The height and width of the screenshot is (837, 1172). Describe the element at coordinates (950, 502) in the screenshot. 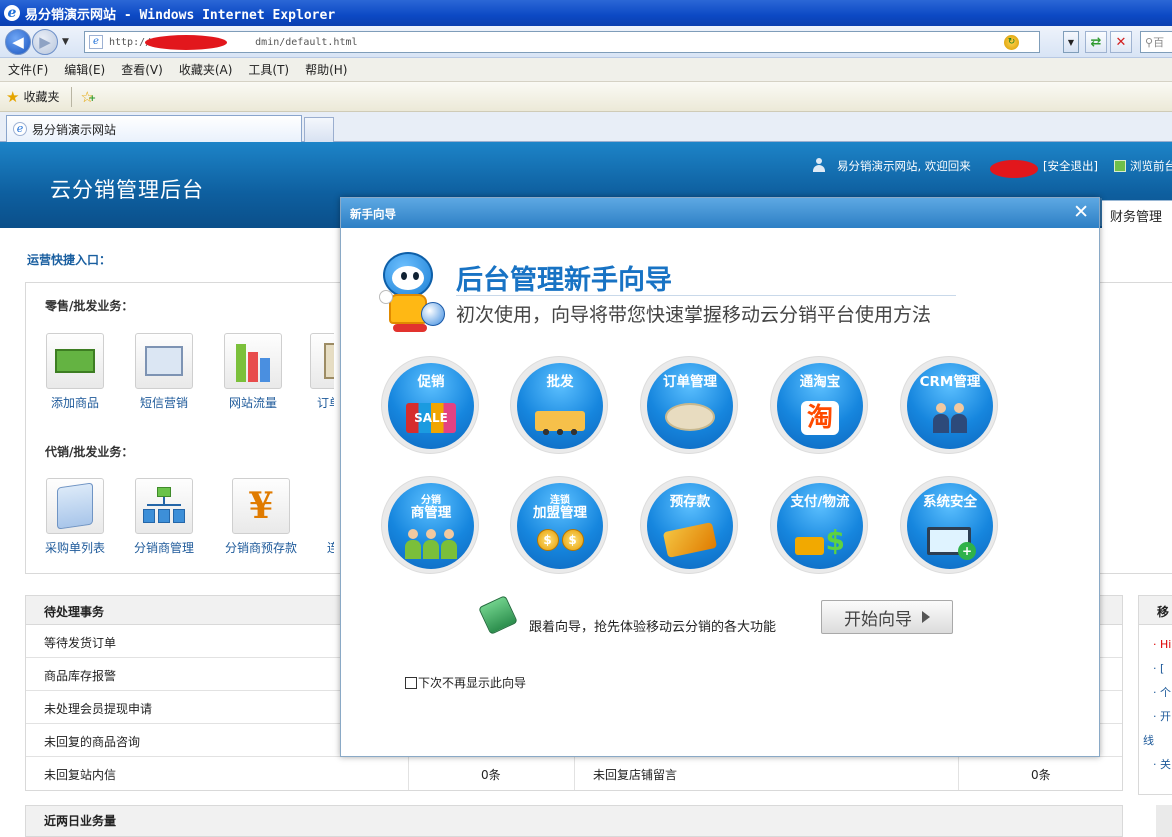

I see `feature-label: 系统安全` at that location.